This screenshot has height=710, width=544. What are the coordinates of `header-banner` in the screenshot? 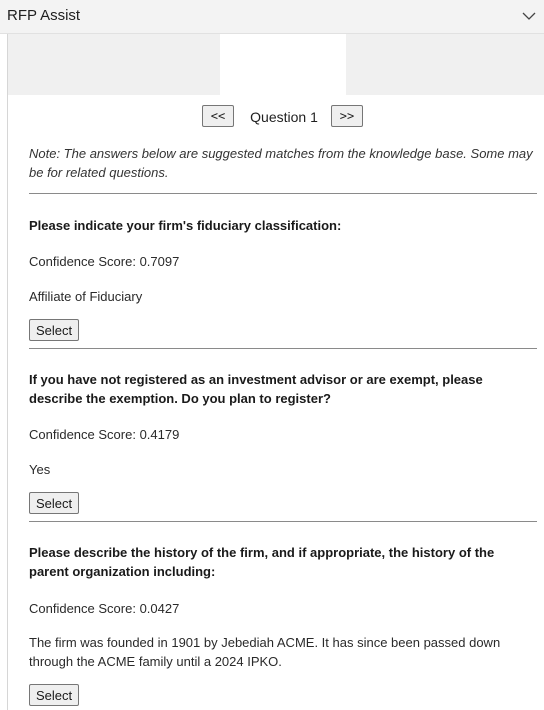 It's located at (276, 64).